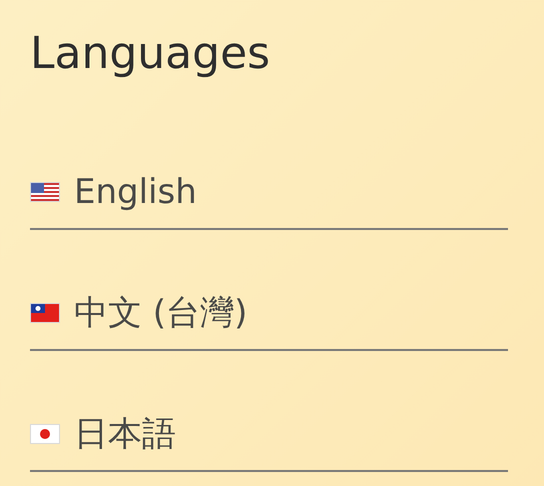 This screenshot has width=544, height=486. I want to click on language-item: English, so click(269, 198).